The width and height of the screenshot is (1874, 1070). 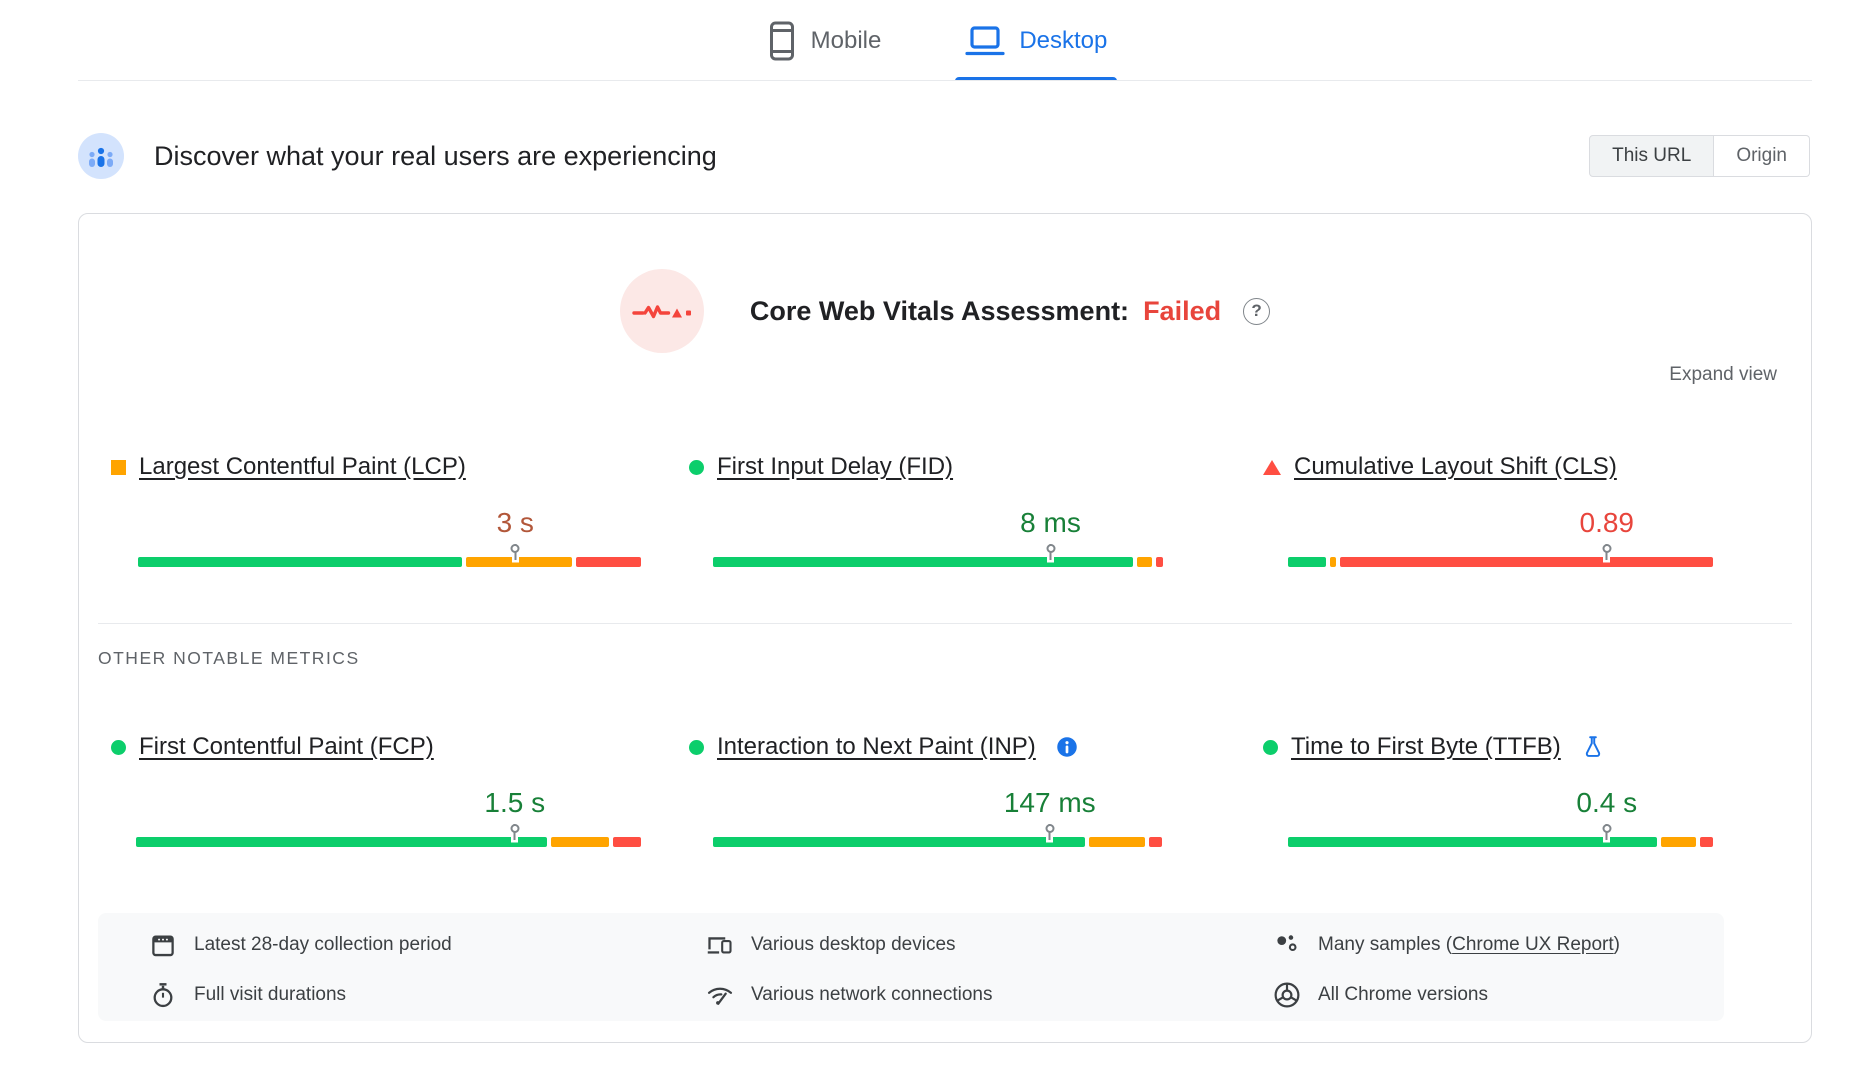 What do you see at coordinates (1500, 555) in the screenshot?
I see `cls-distribution-bar` at bounding box center [1500, 555].